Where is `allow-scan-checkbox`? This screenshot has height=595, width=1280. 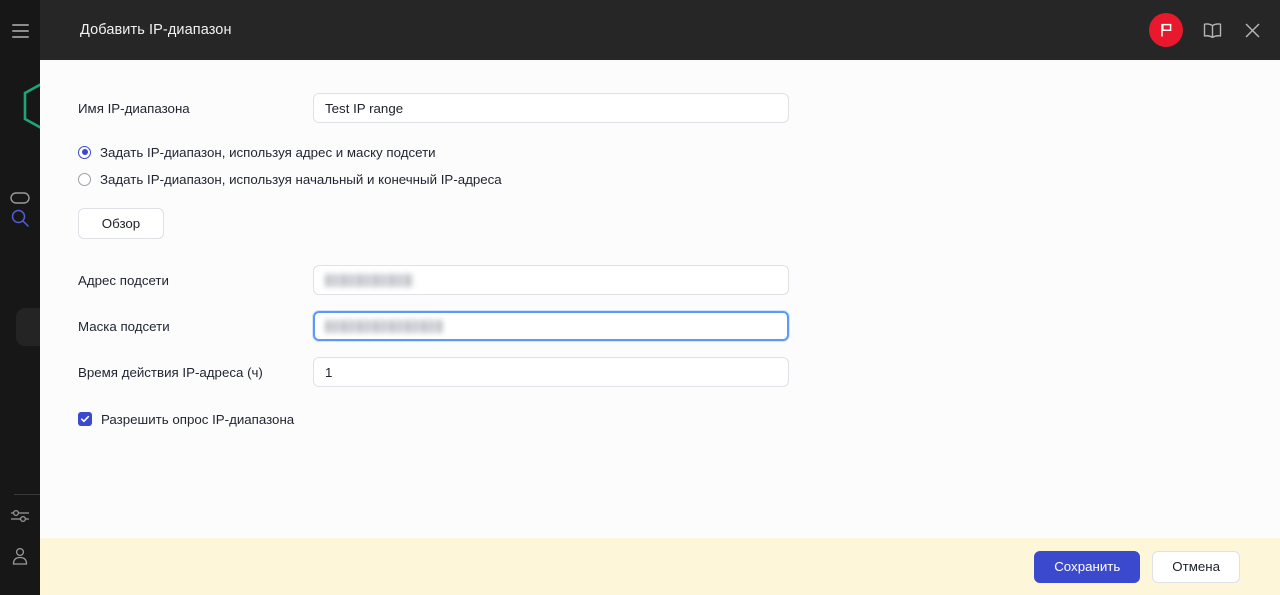 allow-scan-checkbox is located at coordinates (85, 419).